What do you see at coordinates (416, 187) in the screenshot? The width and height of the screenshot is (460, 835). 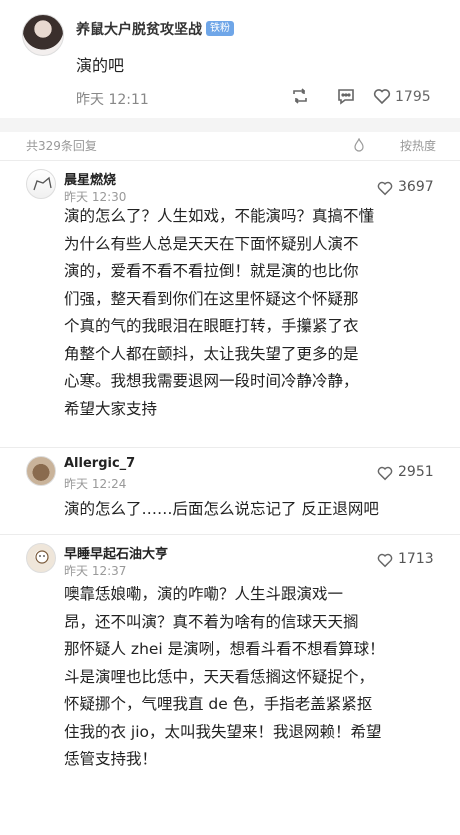 I see `comment-like-count: 3697` at bounding box center [416, 187].